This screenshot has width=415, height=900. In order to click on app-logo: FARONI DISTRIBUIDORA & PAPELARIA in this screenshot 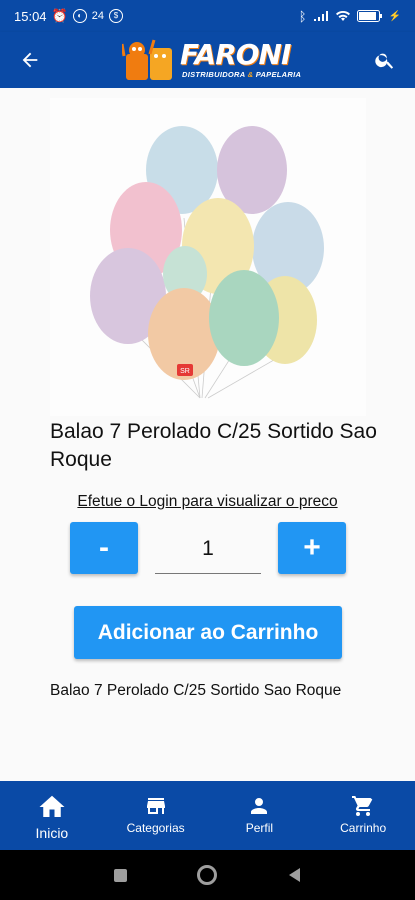, I will do `click(210, 60)`.